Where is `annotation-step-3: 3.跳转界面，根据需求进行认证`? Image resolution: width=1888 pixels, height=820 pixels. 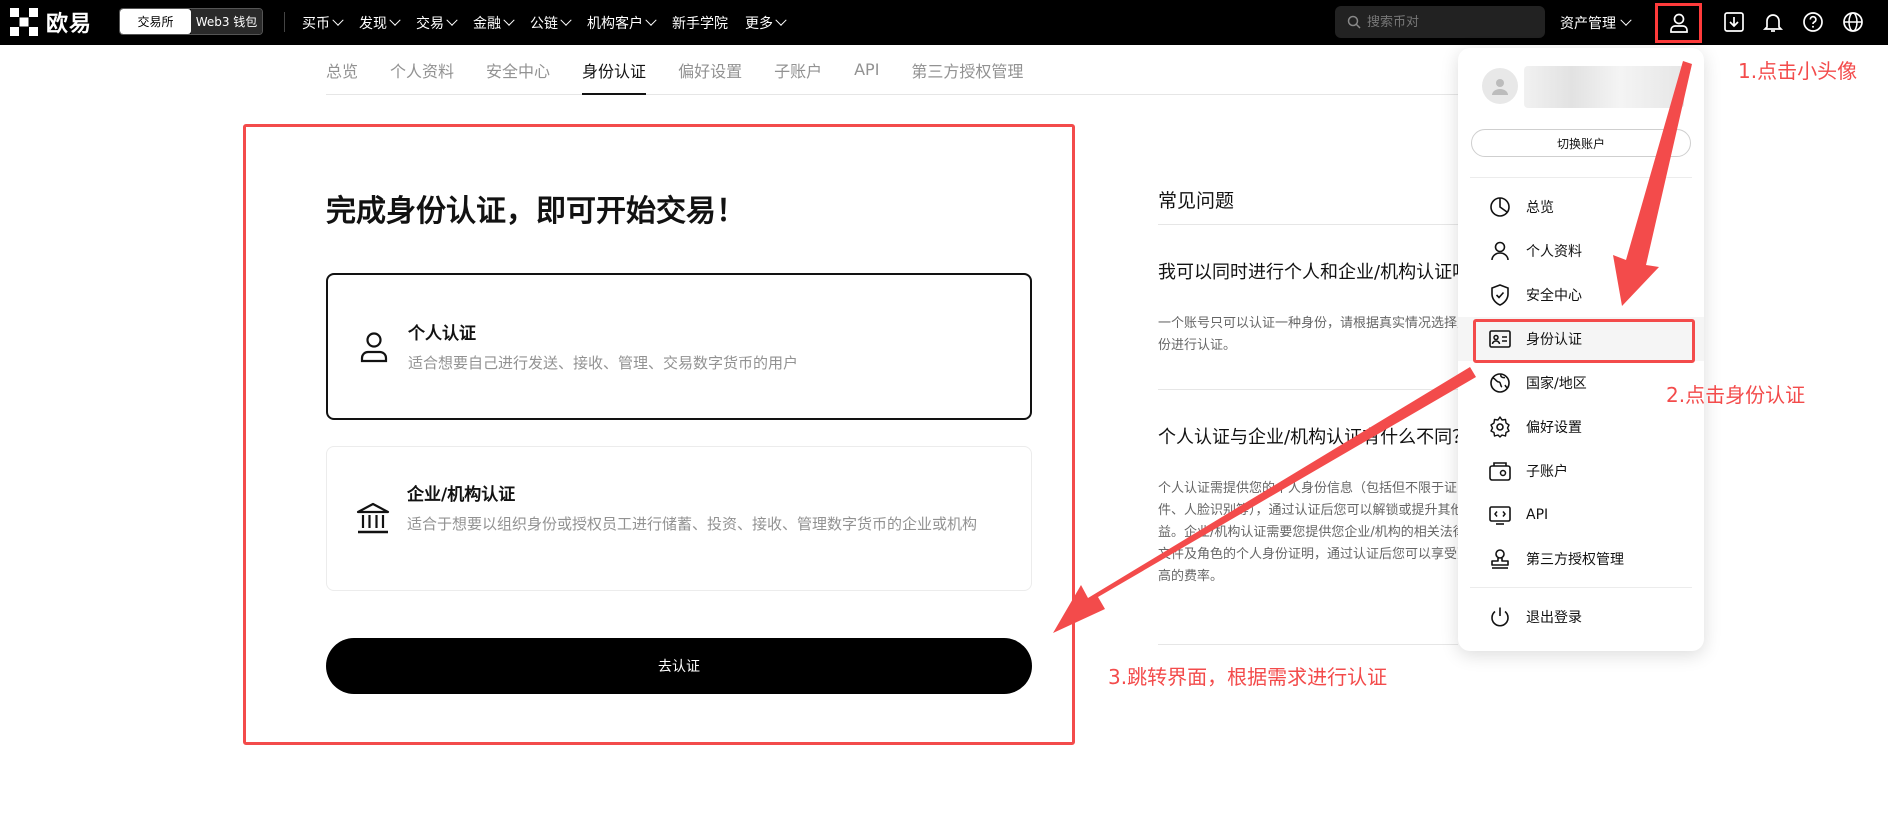 annotation-step-3: 3.跳转界面，根据需求进行认证 is located at coordinates (1248, 677).